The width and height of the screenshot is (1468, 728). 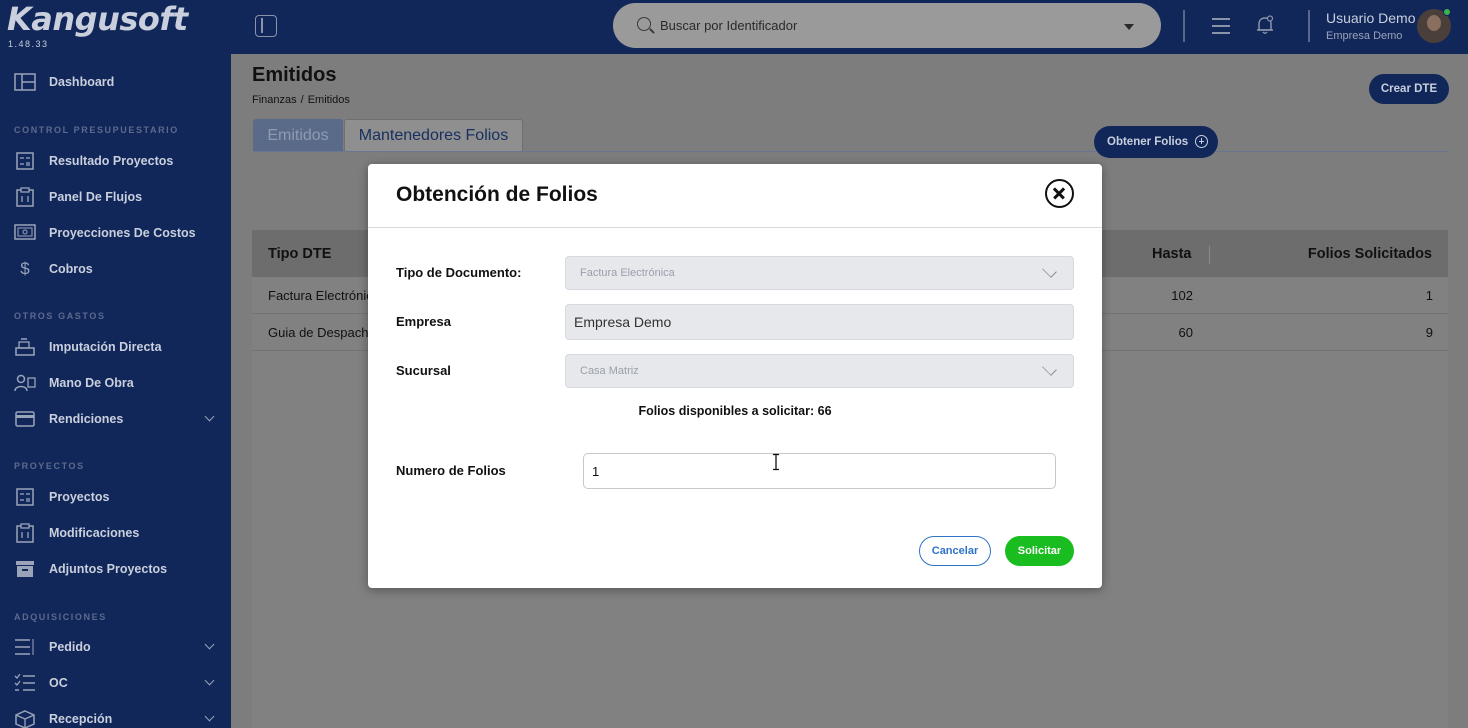 I want to click on money-icon, so click(x=25, y=233).